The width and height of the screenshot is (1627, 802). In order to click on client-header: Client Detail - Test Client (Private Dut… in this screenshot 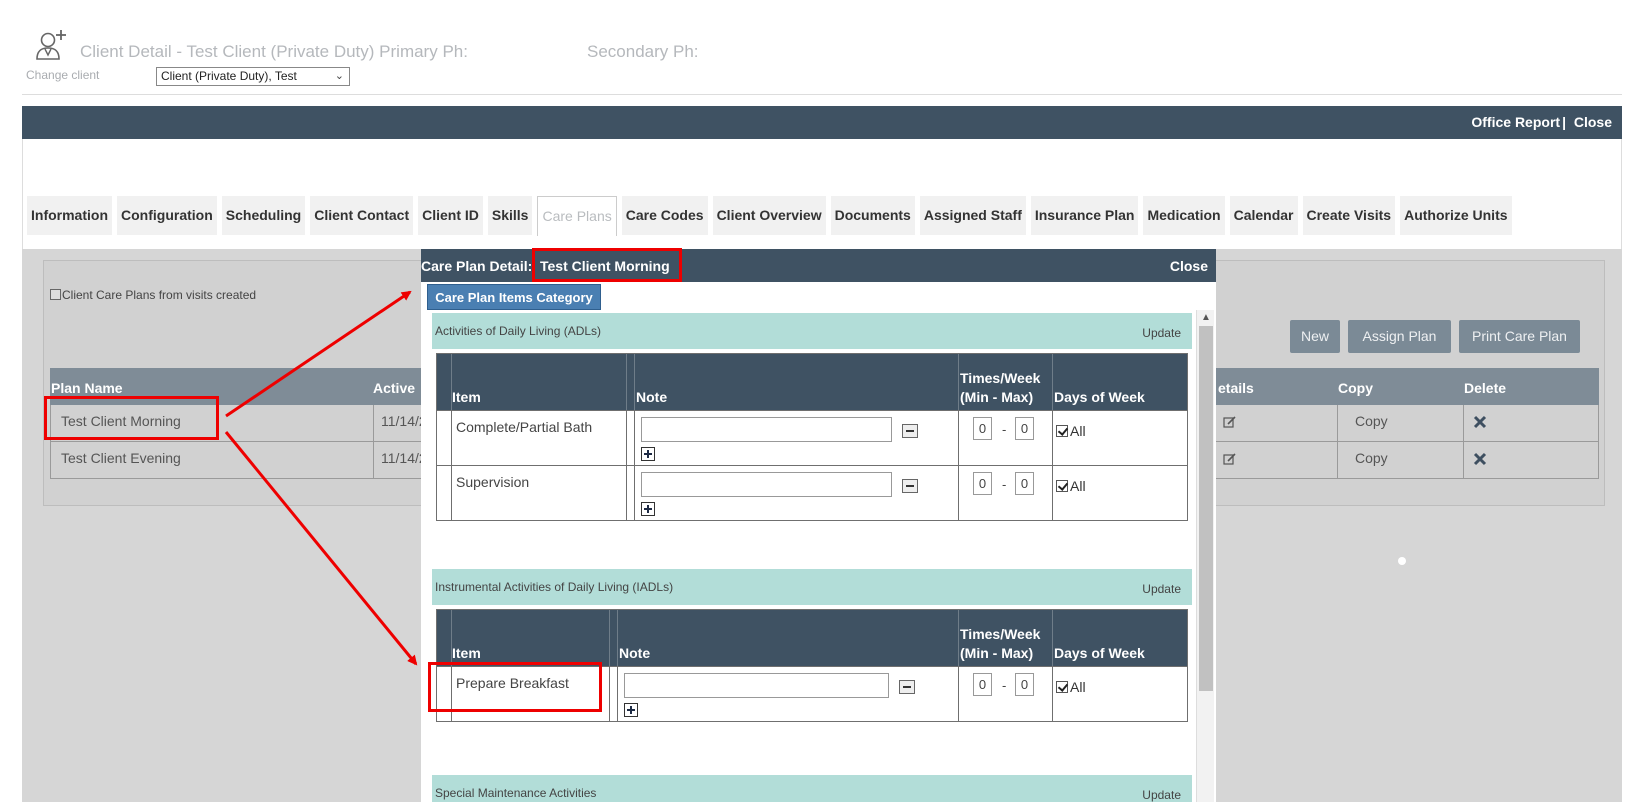, I will do `click(822, 61)`.